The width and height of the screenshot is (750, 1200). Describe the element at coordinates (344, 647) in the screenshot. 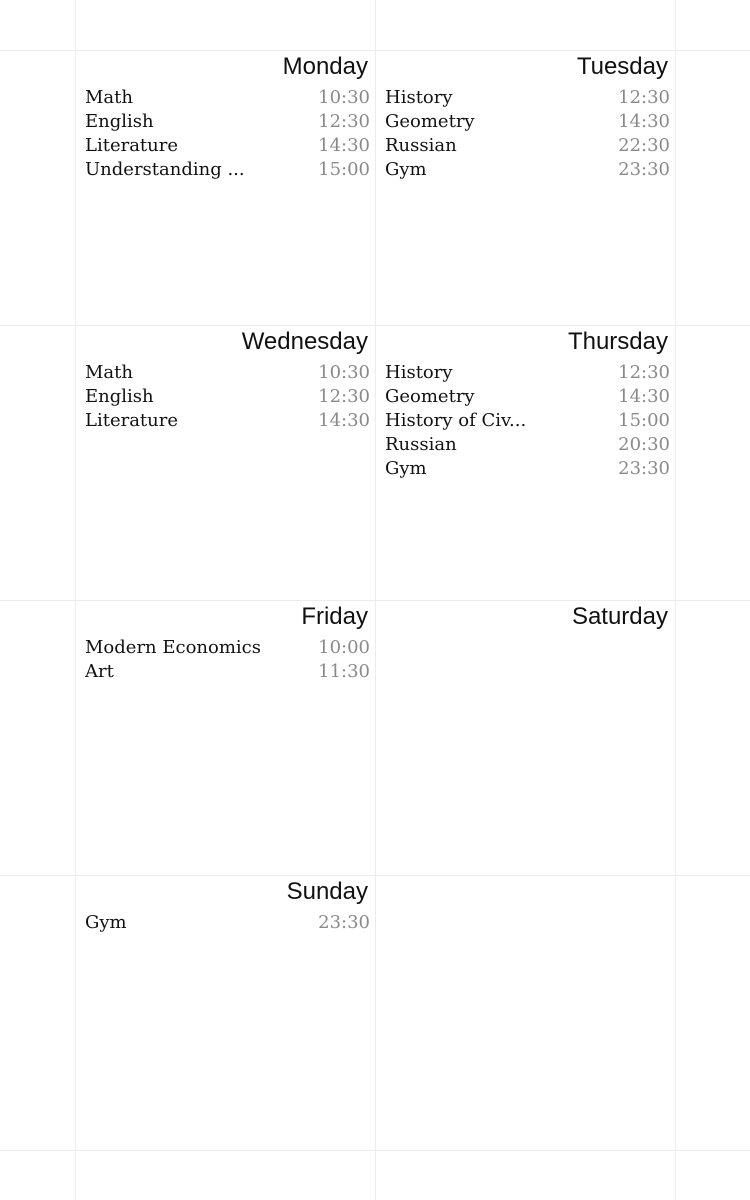

I see `event-time: 10:00` at that location.